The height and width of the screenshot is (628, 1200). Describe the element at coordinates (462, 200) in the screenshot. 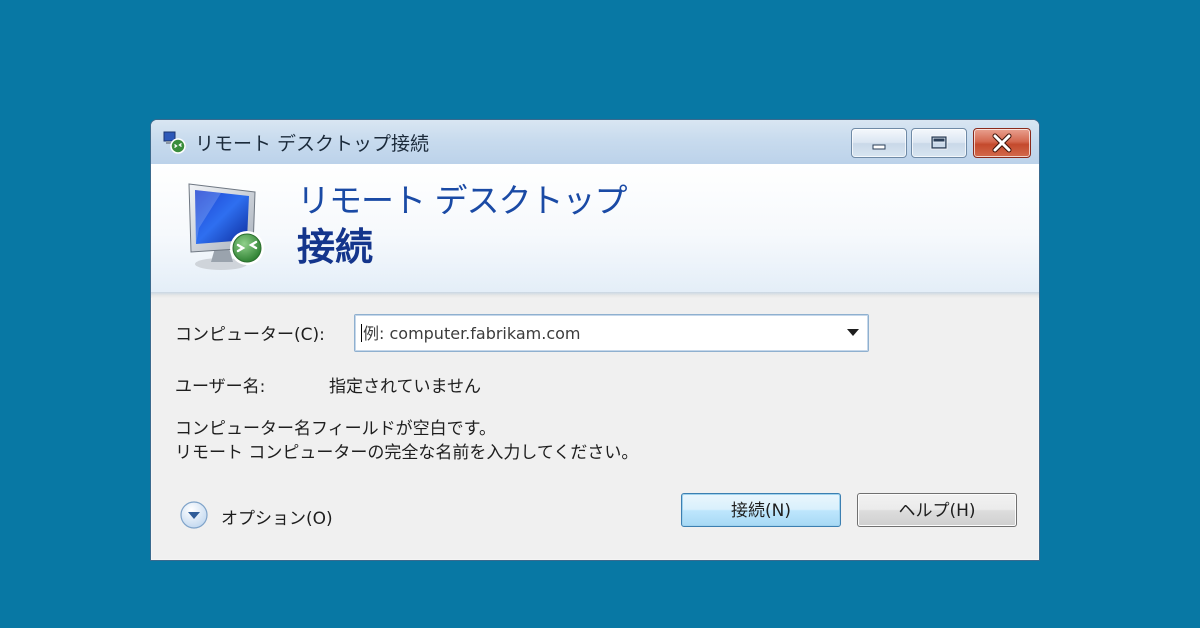

I see `banner-title: リモート デスクトップ` at that location.